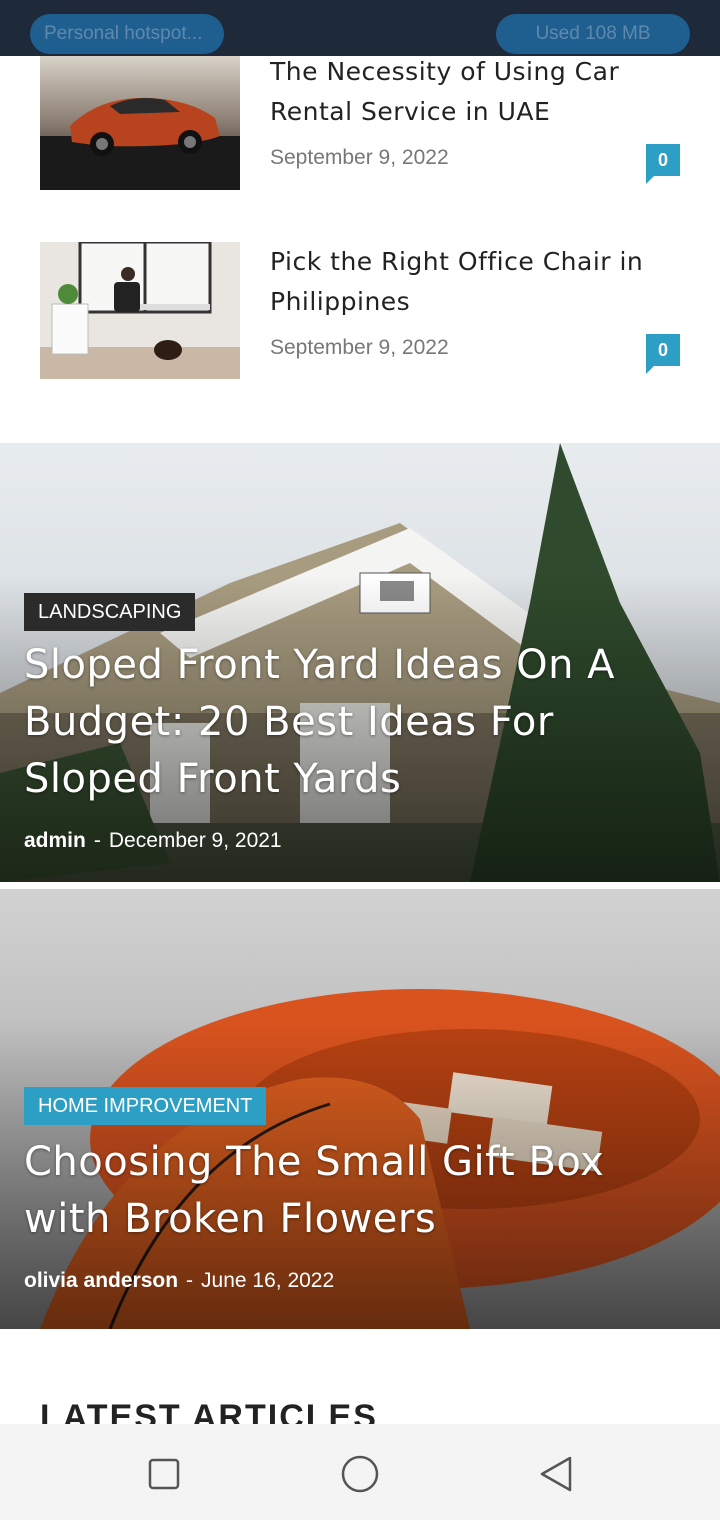 The height and width of the screenshot is (1520, 720). I want to click on status-bar: Personal hotspot... Used 108 MB, so click(360, 28).